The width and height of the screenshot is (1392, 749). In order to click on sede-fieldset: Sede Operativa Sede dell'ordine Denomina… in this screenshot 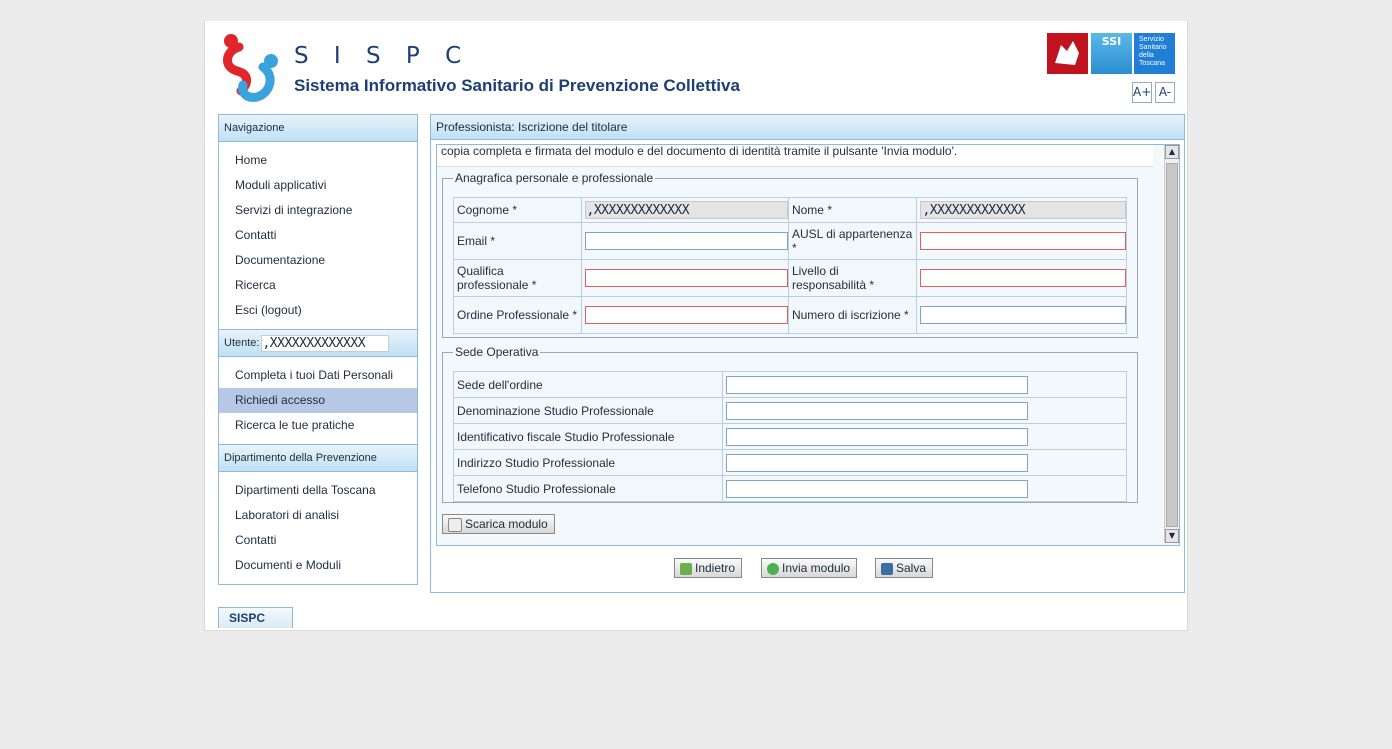, I will do `click(790, 424)`.